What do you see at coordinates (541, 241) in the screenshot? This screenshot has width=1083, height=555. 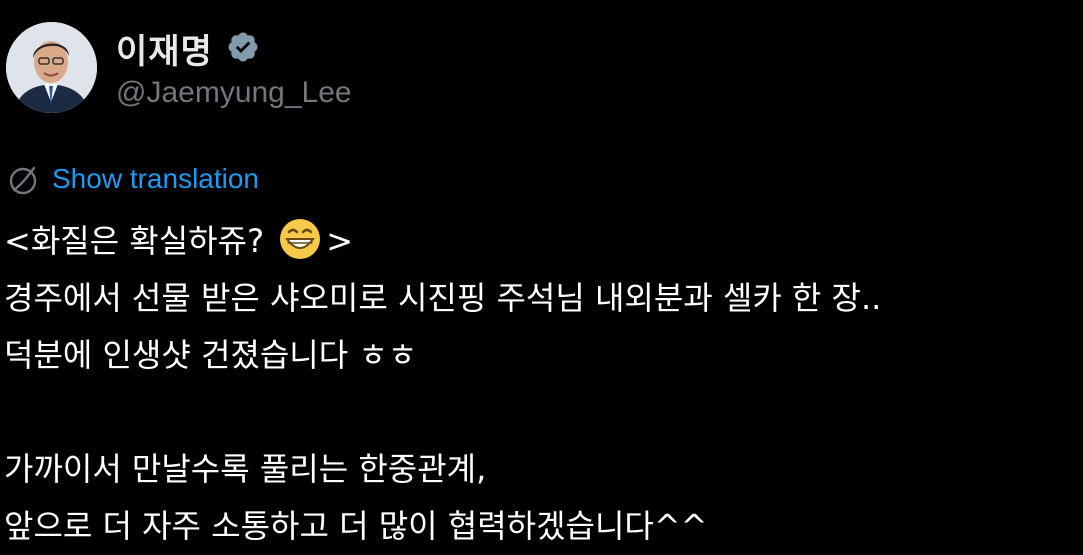 I see `tweet-line-1: <화질은 확실하쥬? >` at bounding box center [541, 241].